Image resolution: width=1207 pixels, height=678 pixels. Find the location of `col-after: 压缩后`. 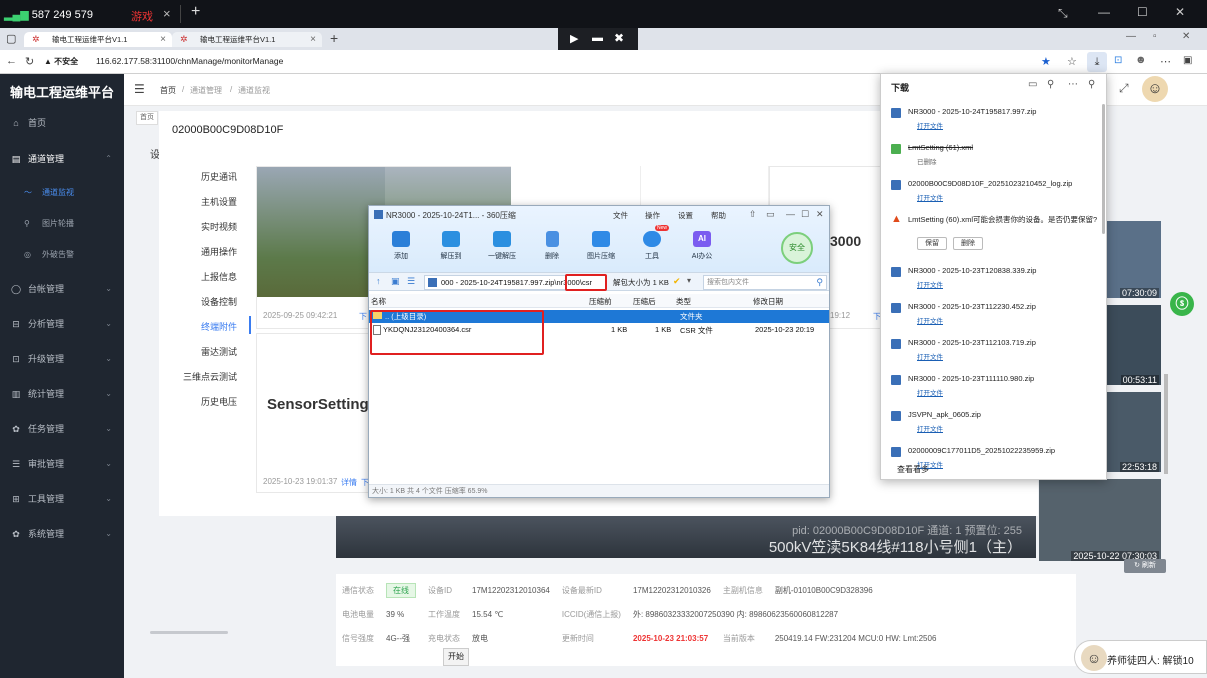

col-after: 压缩后 is located at coordinates (644, 301).